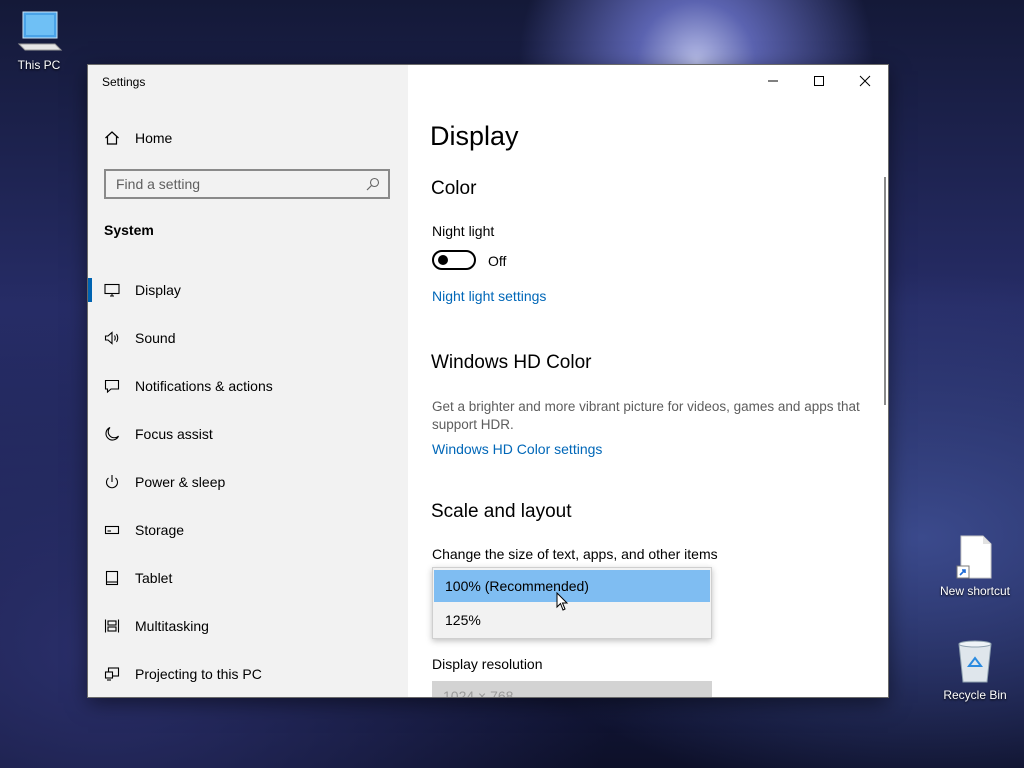 Image resolution: width=1024 pixels, height=768 pixels. I want to click on resolution-select: 1024 × 768, so click(572, 689).